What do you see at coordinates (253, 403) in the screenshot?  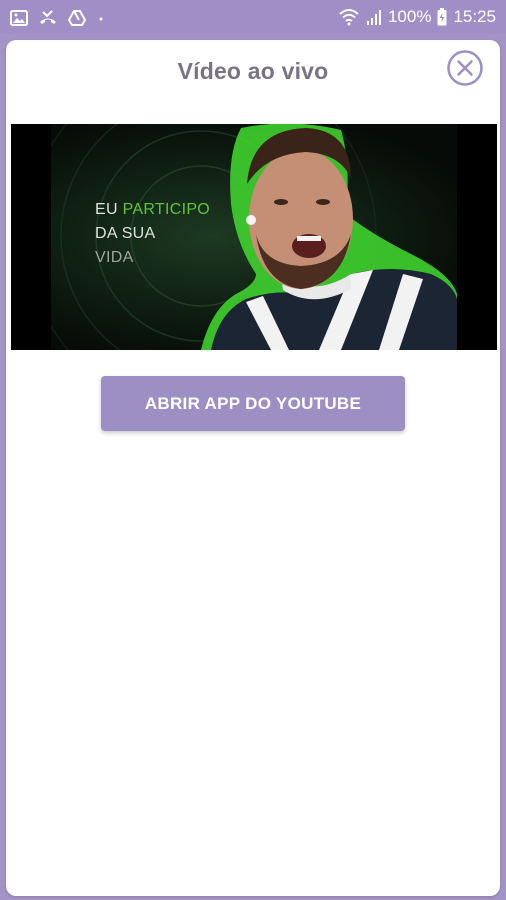 I see `open-youtube-app-button: ABRIR APP DO YOUTUBE` at bounding box center [253, 403].